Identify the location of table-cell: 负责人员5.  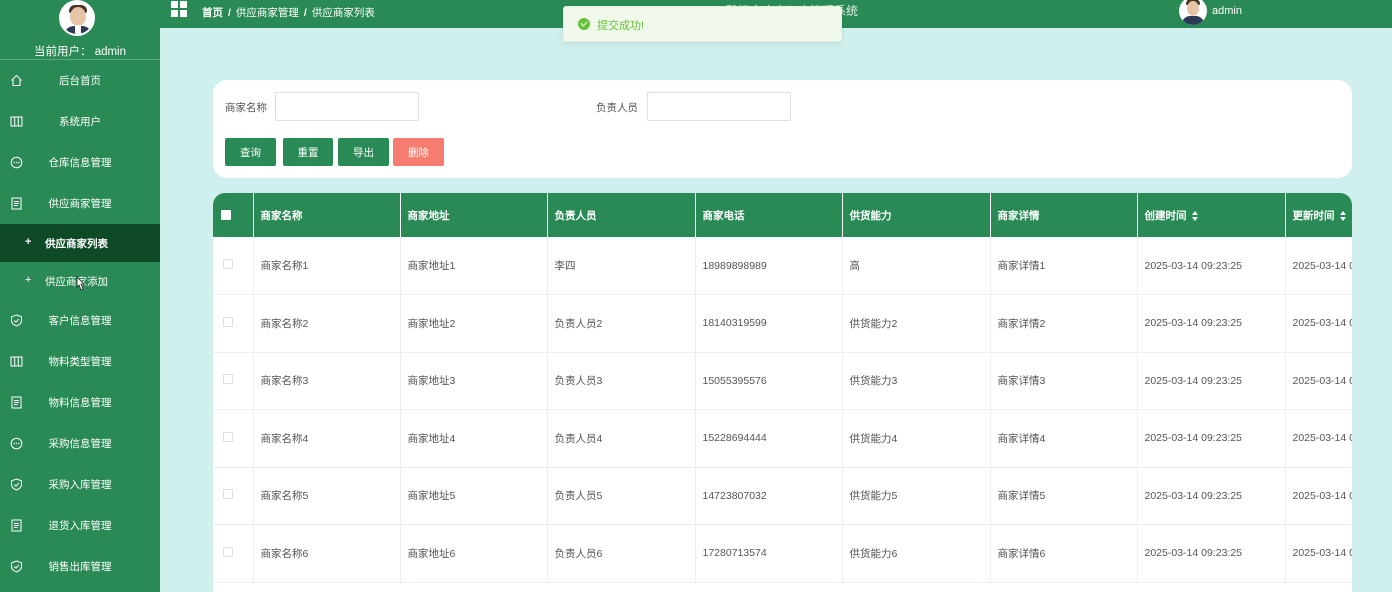
(621, 496).